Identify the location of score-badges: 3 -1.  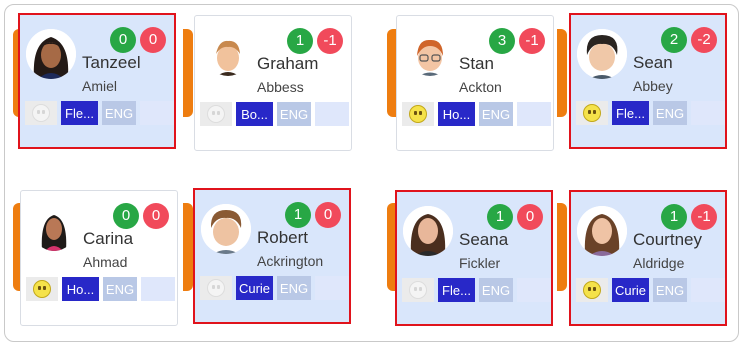
(517, 41).